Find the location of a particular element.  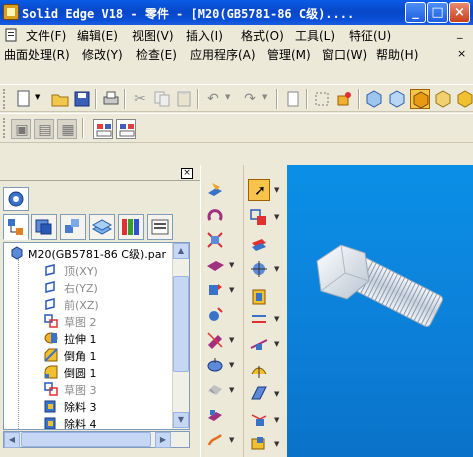

pathfinder-options-button is located at coordinates (16, 199).